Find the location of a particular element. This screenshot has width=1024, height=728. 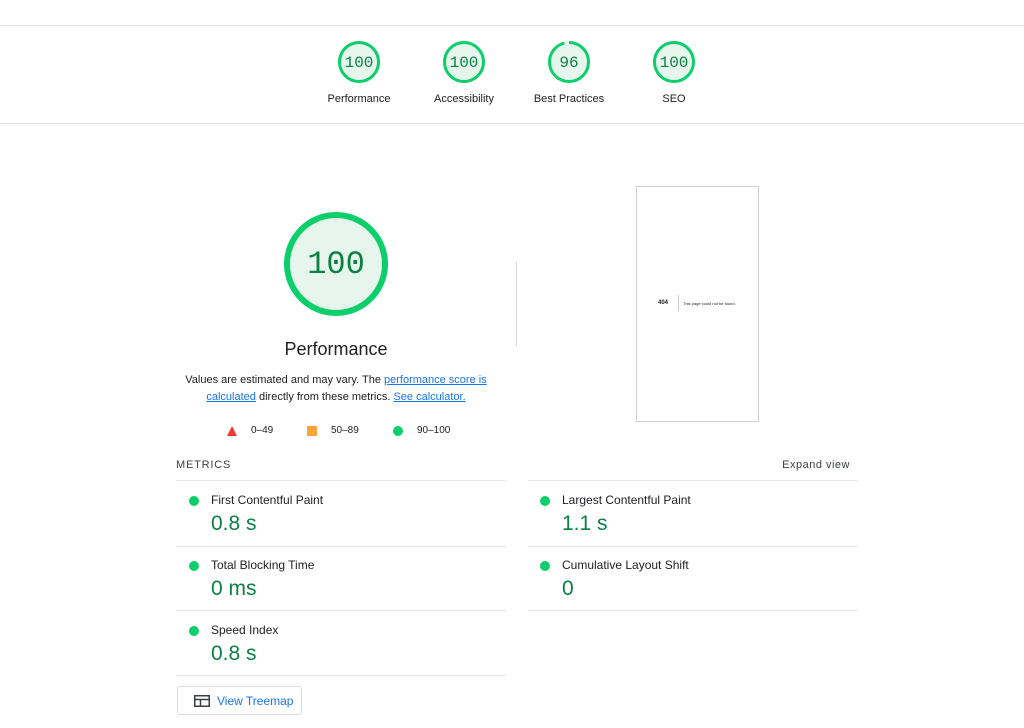

metrics-header: METRICS Expand view is located at coordinates (517, 466).